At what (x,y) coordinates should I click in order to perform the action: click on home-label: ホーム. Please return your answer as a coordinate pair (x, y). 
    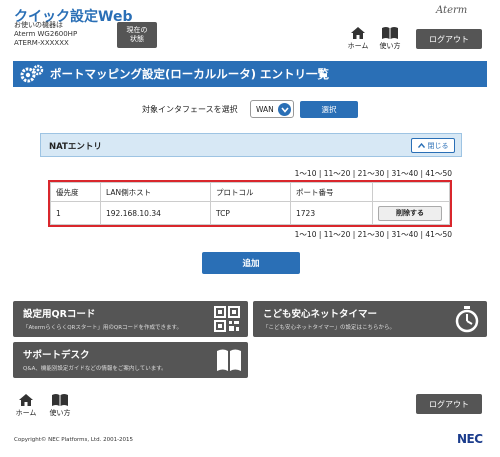
    Looking at the image, I should click on (358, 46).